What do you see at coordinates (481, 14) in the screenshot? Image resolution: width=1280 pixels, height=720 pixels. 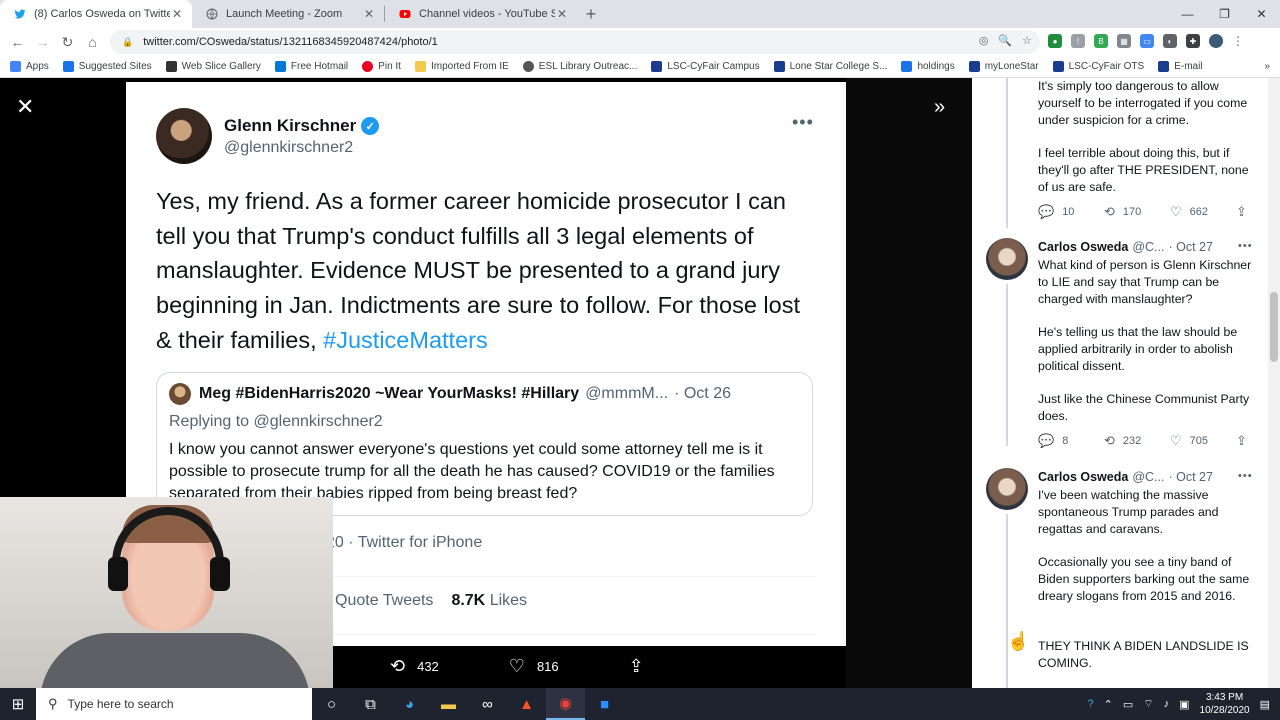 I see `tab-youtube-studio: Channel videos - YouTube Studio ✕` at bounding box center [481, 14].